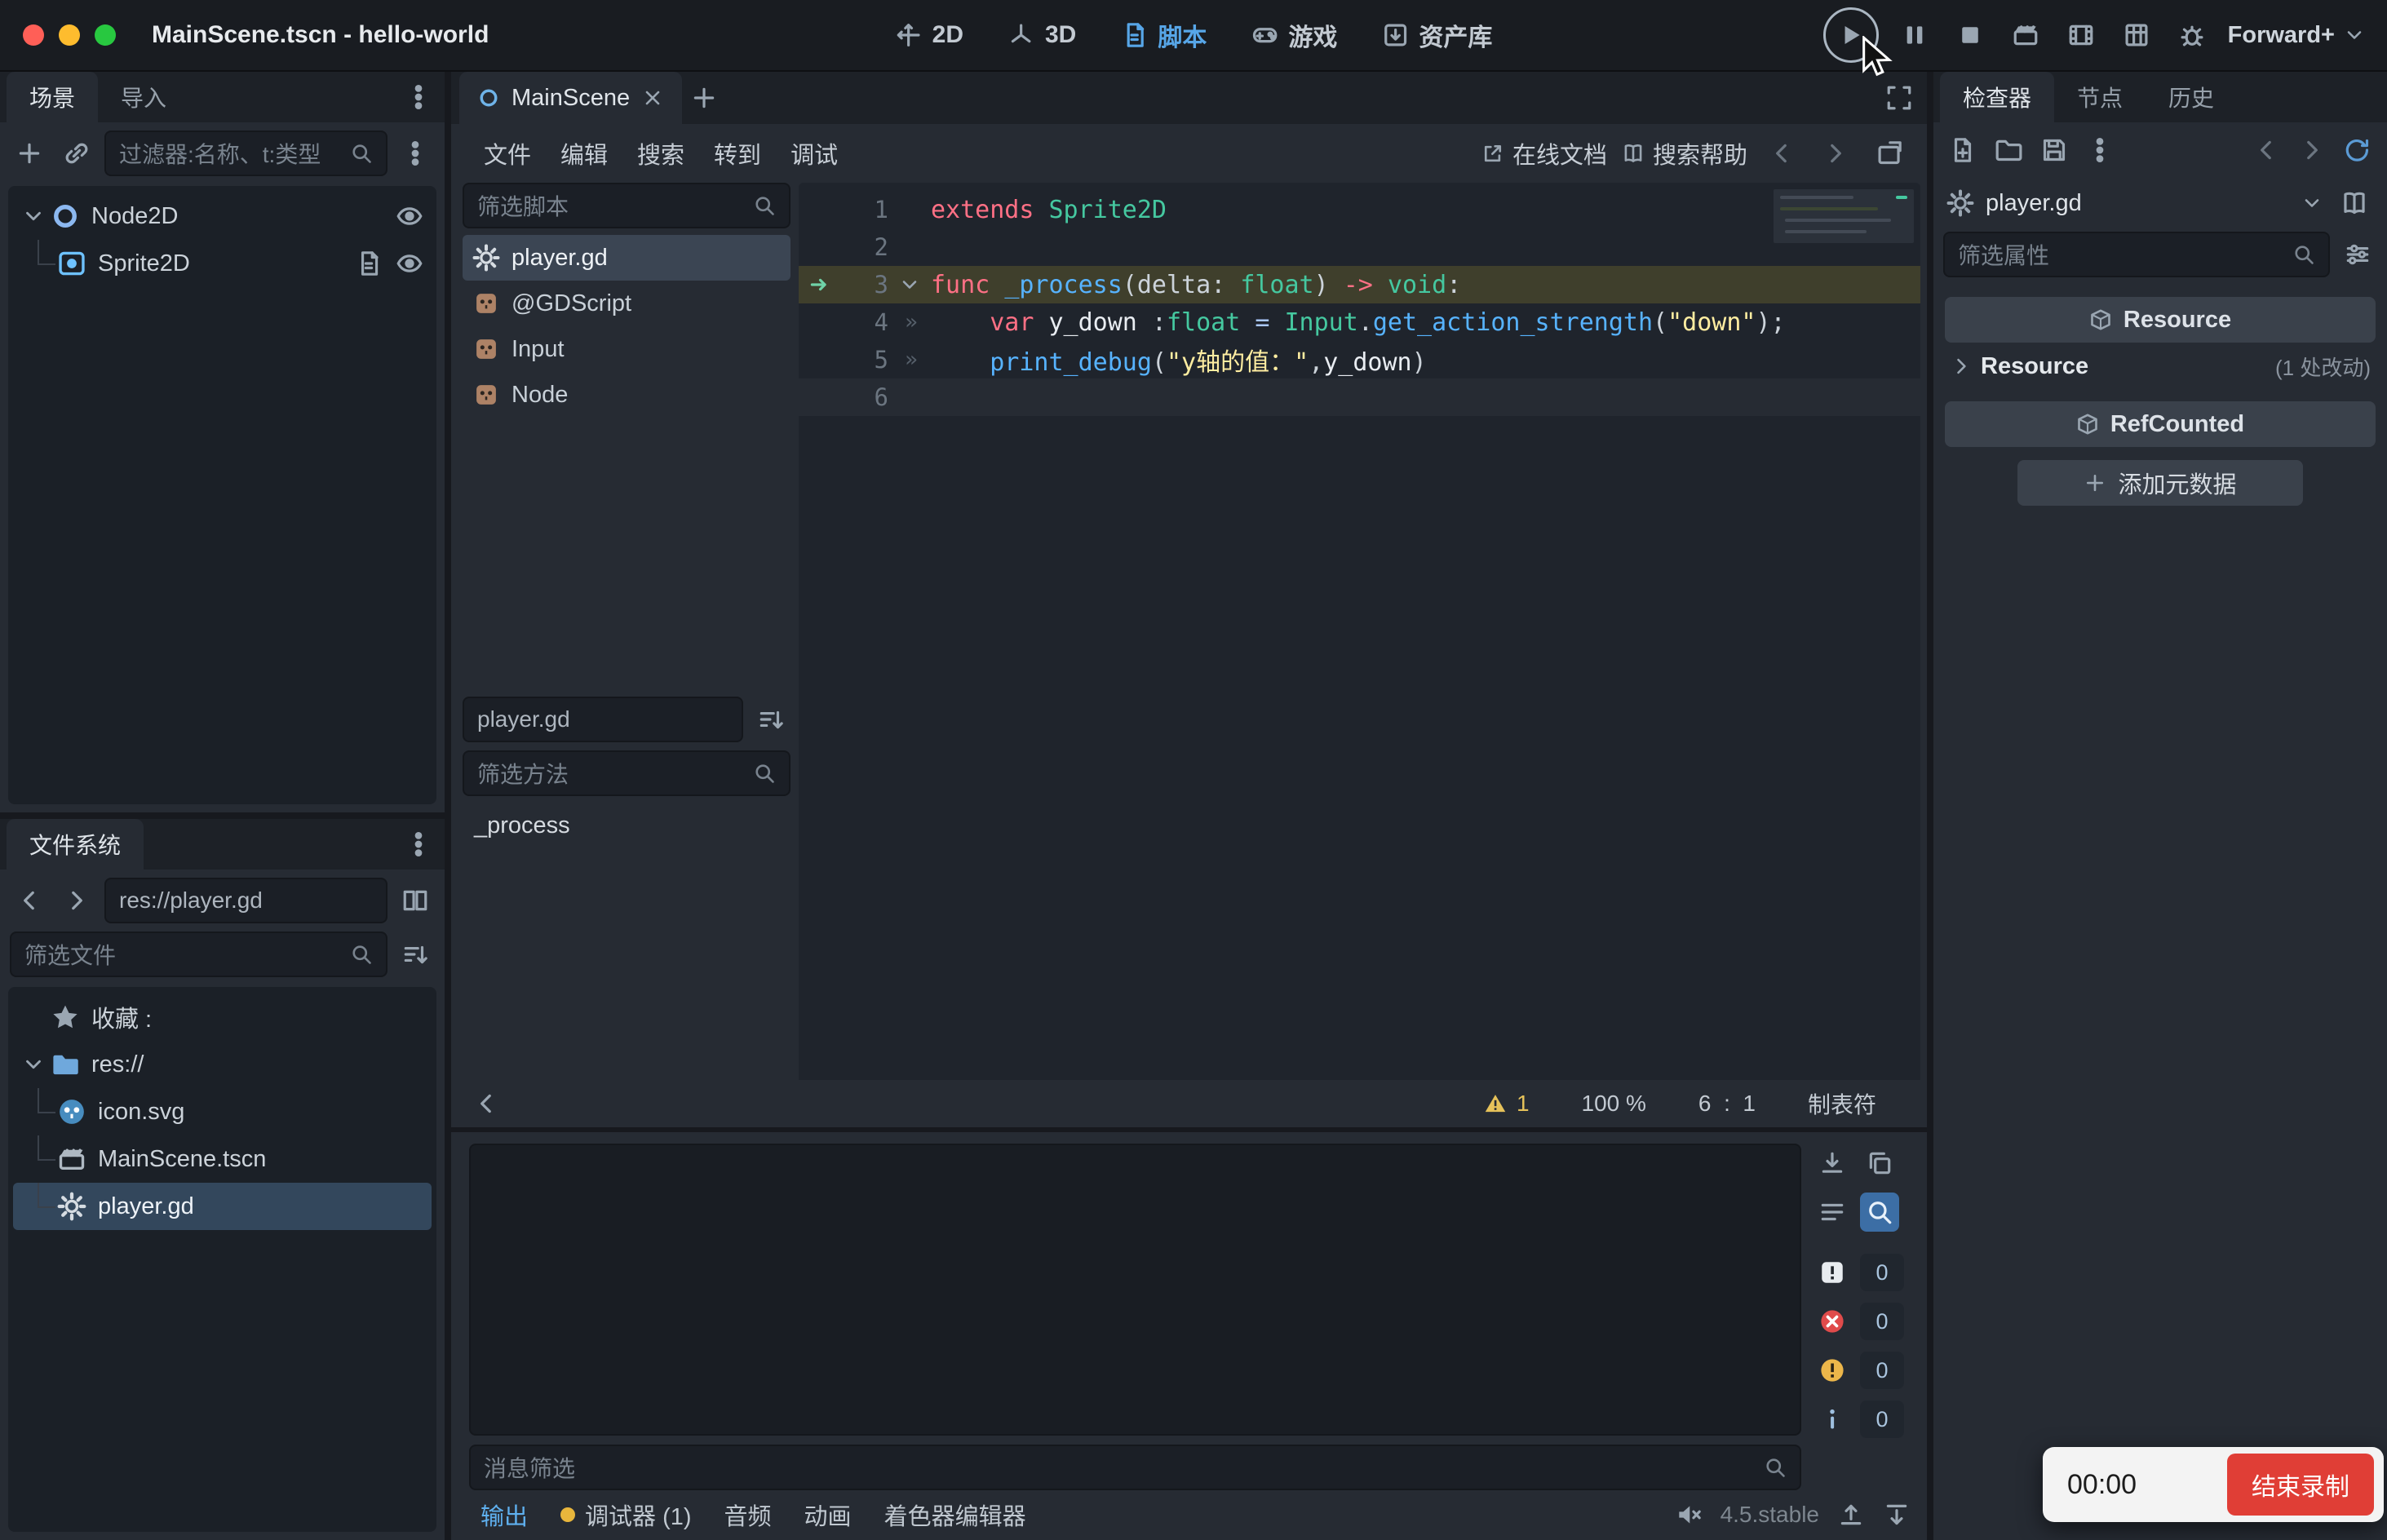 Image resolution: width=2387 pixels, height=1540 pixels. What do you see at coordinates (2312, 203) in the screenshot?
I see `chevron-down-icon` at bounding box center [2312, 203].